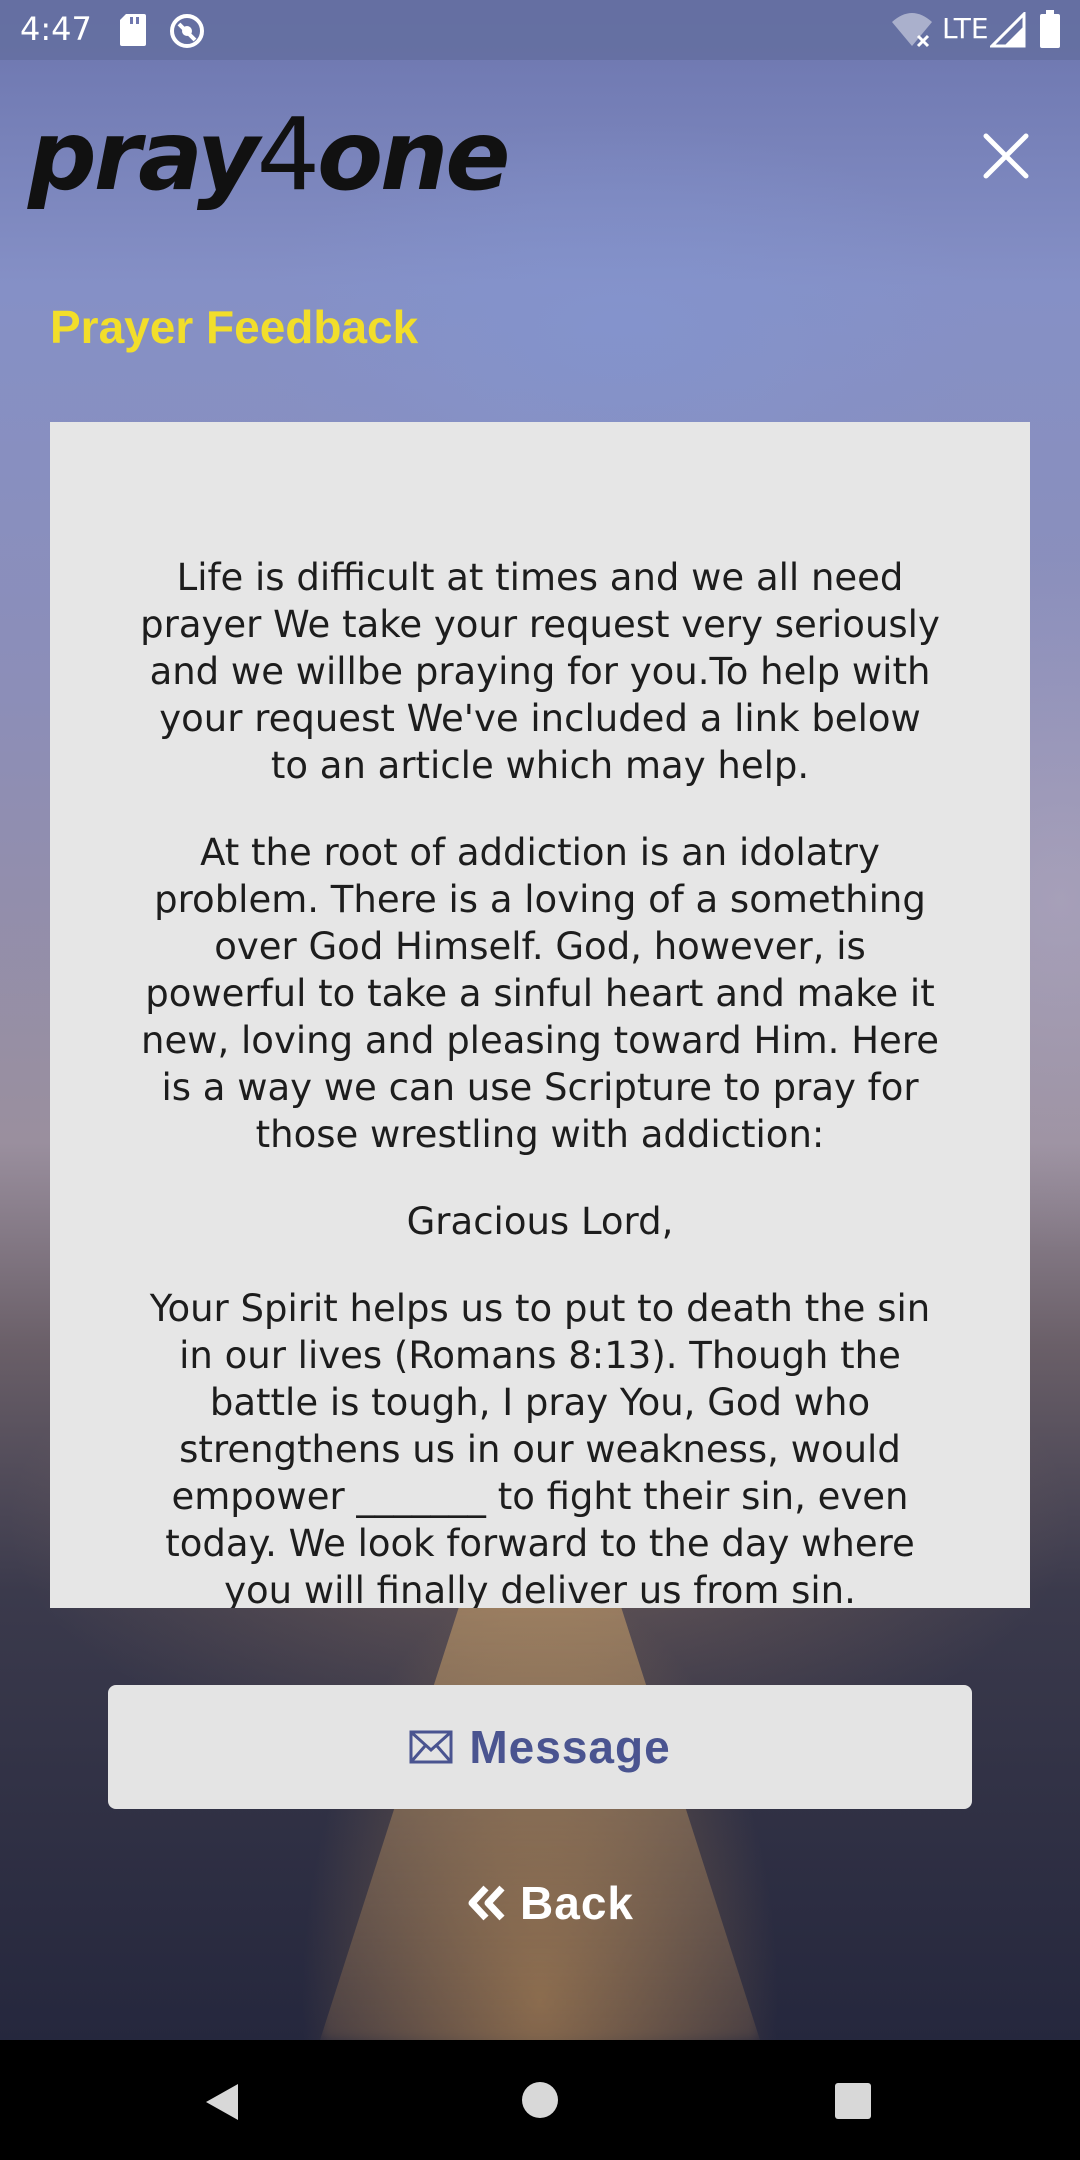  I want to click on back-button: Back, so click(550, 1903).